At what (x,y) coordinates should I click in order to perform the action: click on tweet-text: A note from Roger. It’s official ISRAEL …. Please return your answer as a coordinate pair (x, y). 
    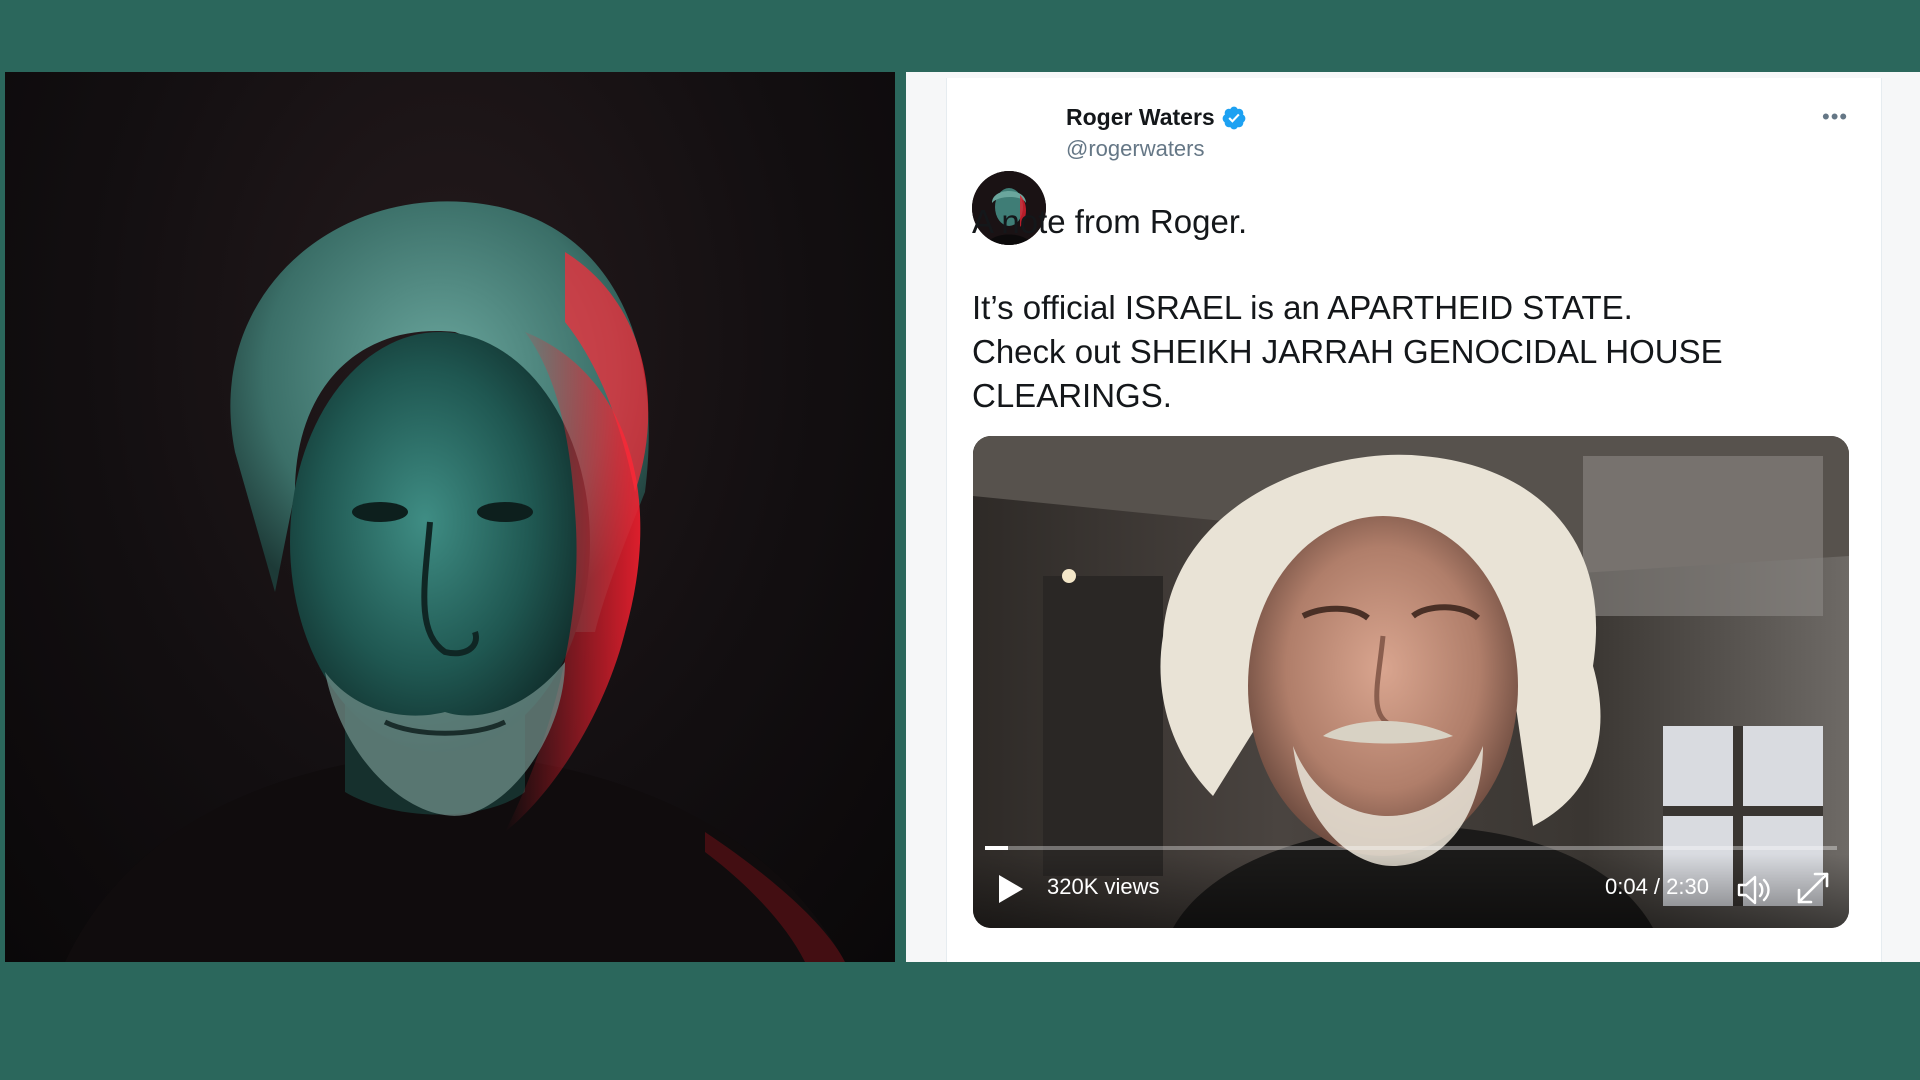
    Looking at the image, I should click on (1362, 309).